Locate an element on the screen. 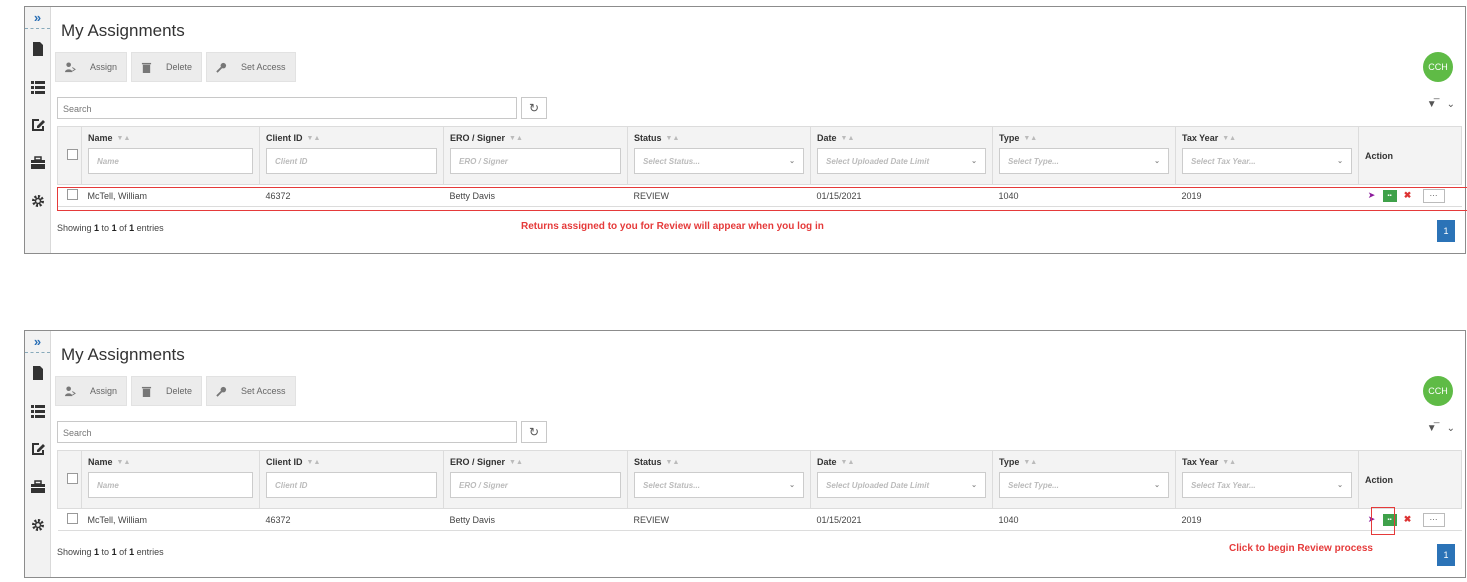 Image resolution: width=1467 pixels, height=582 pixels. column-label: Type is located at coordinates (1009, 462).